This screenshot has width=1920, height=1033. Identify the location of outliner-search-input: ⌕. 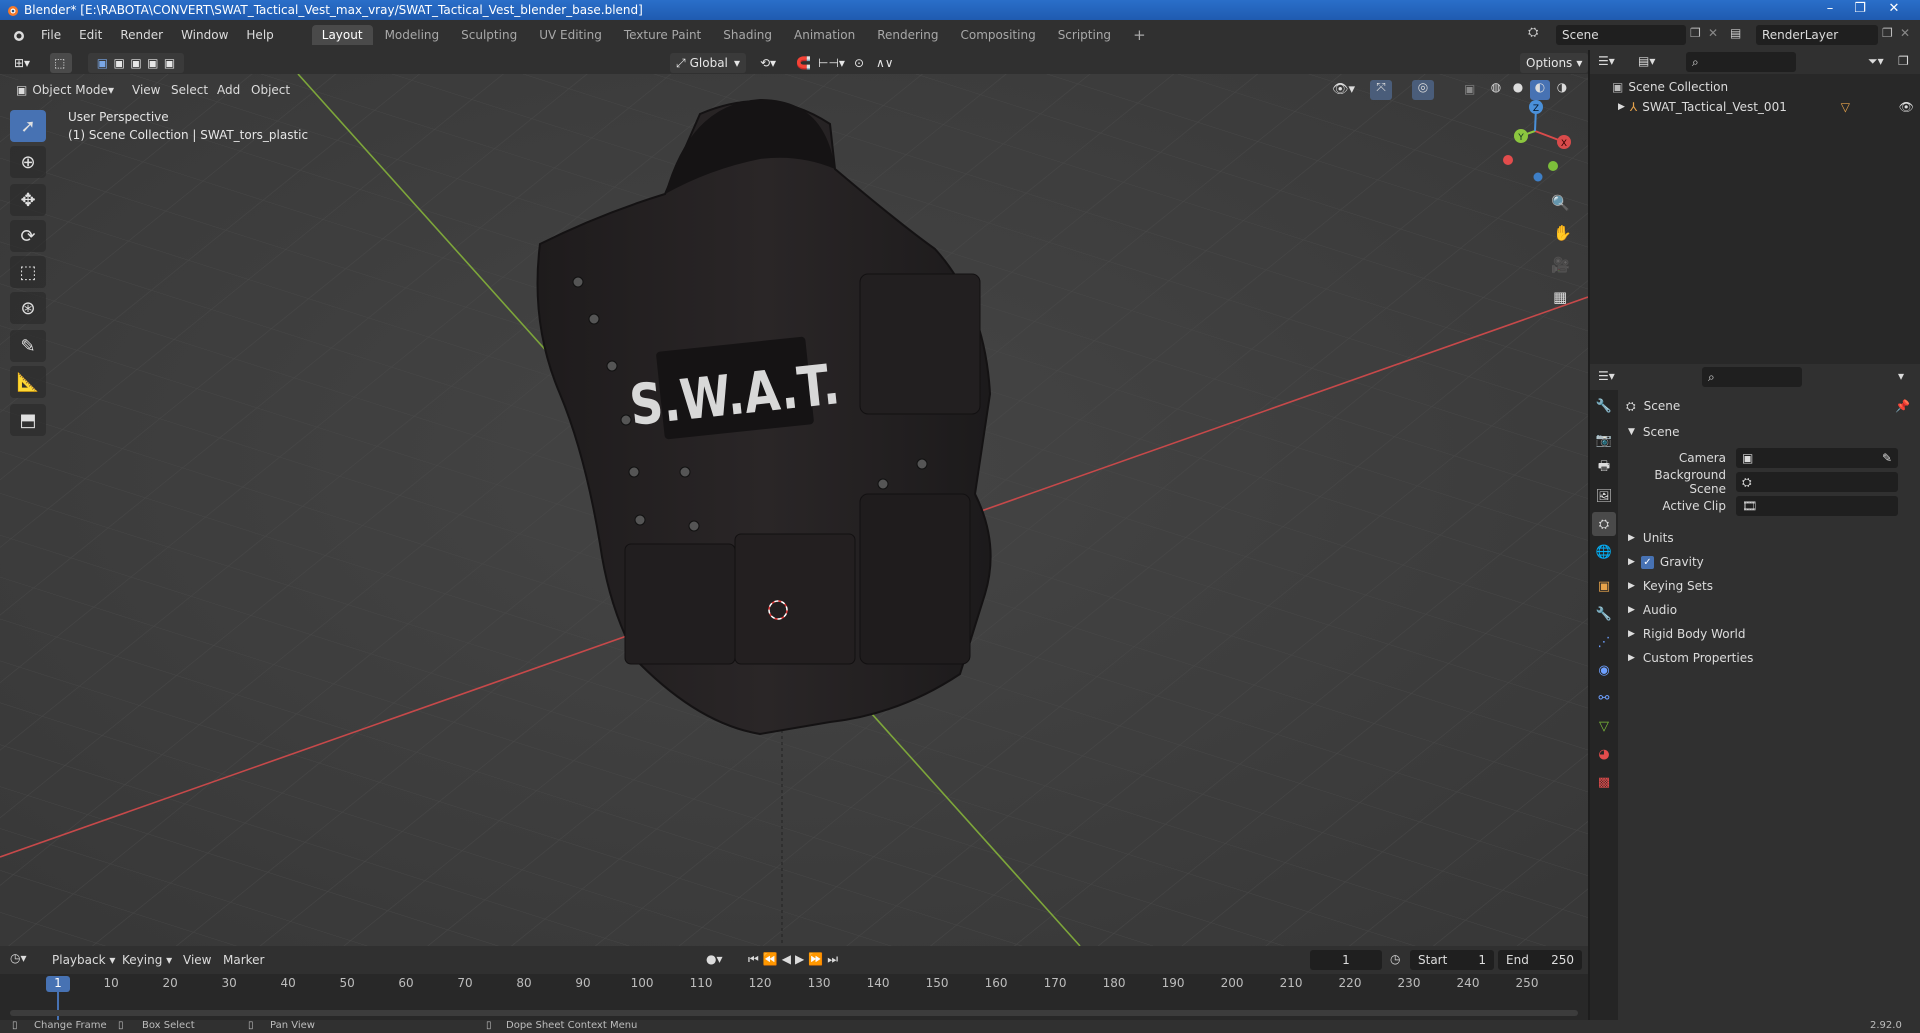
(1741, 62).